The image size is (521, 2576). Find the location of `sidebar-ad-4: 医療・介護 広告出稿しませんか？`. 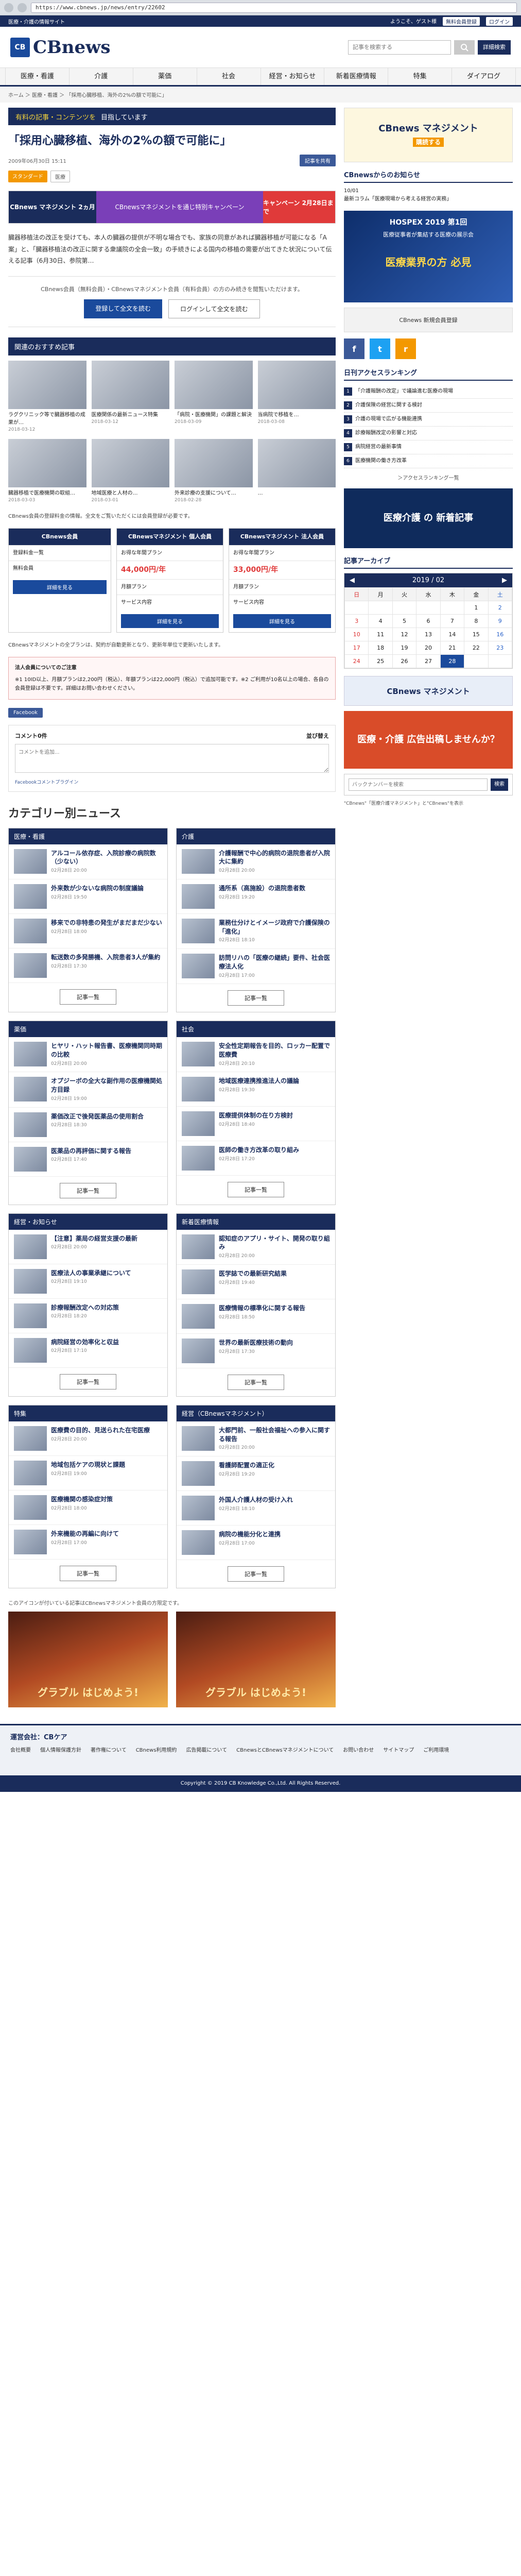

sidebar-ad-4: 医療・介護 広告出稿しませんか？ is located at coordinates (428, 740).